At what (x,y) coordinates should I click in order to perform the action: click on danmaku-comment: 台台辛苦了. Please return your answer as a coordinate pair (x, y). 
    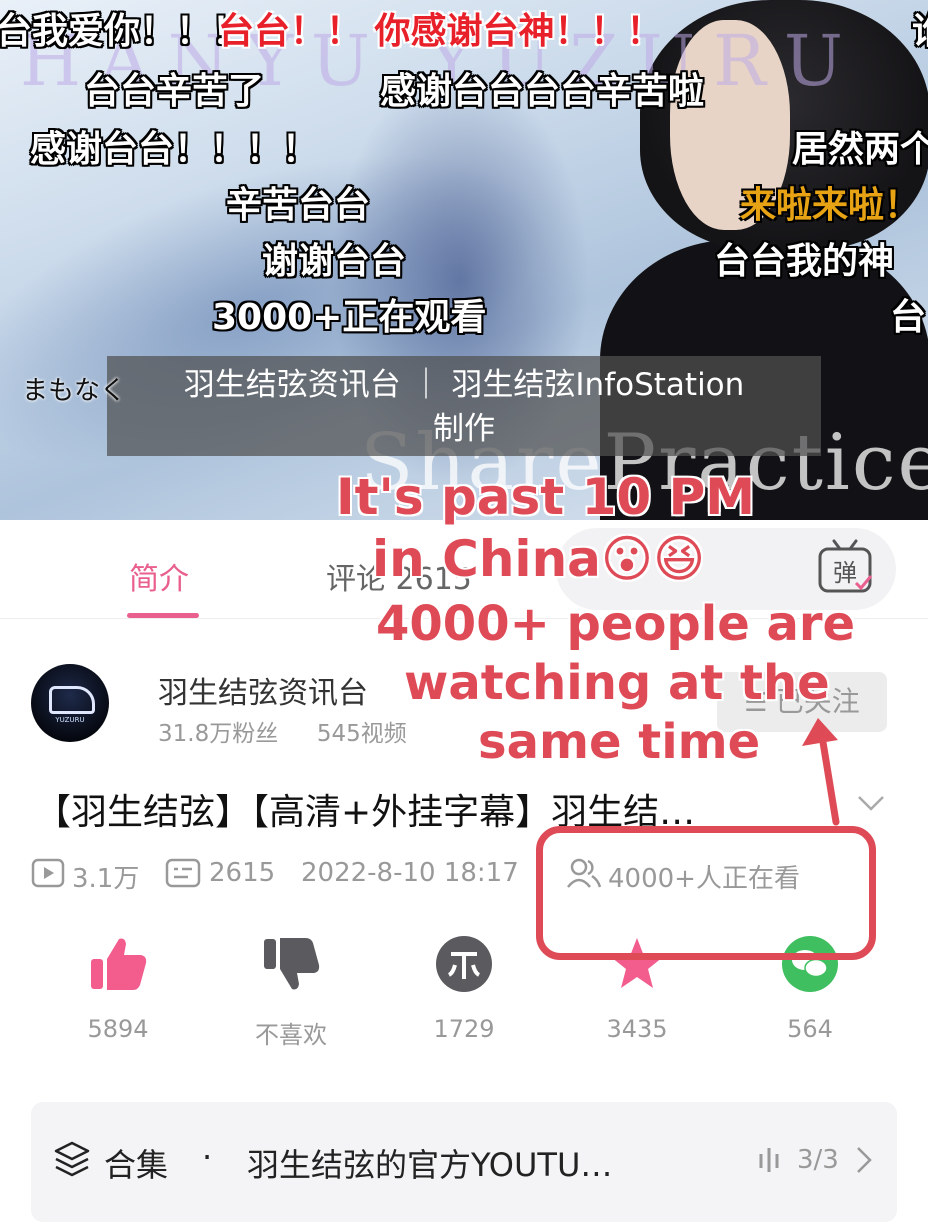
    Looking at the image, I should click on (174, 91).